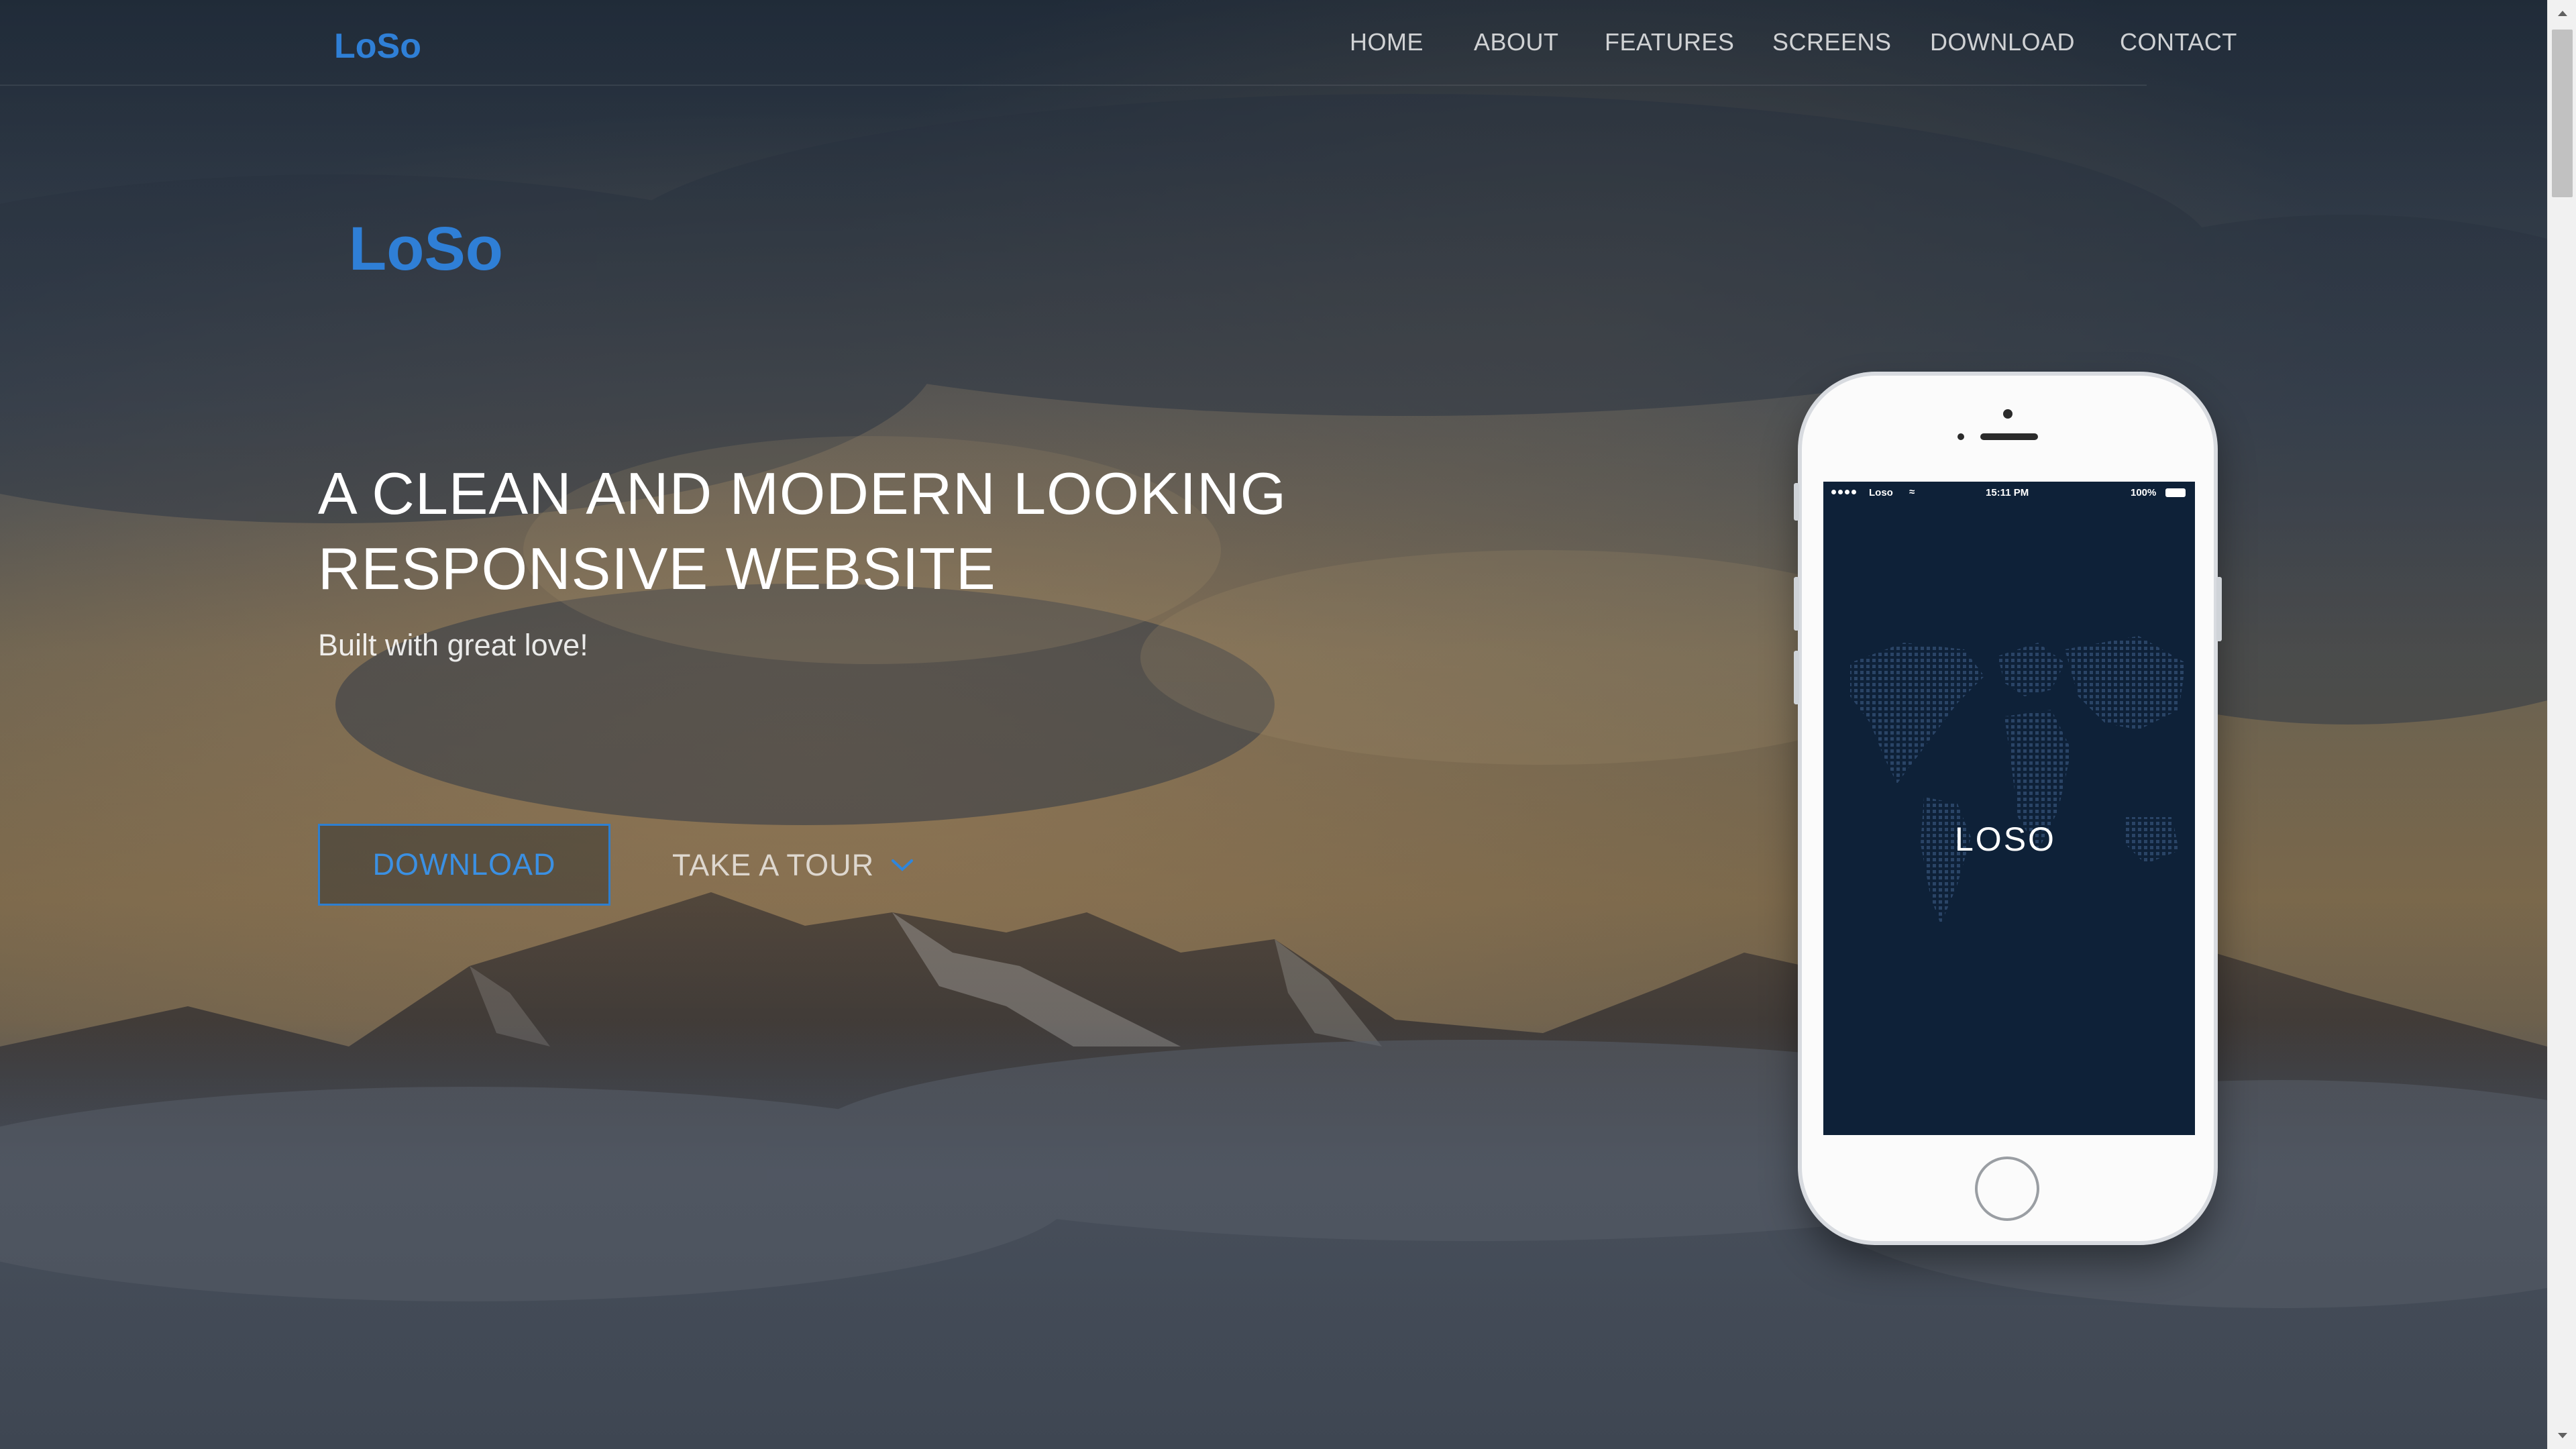 This screenshot has height=1449, width=2576. I want to click on phone-mockup: Loso ≈ 15:11 PM 100% LOSO, so click(2008, 808).